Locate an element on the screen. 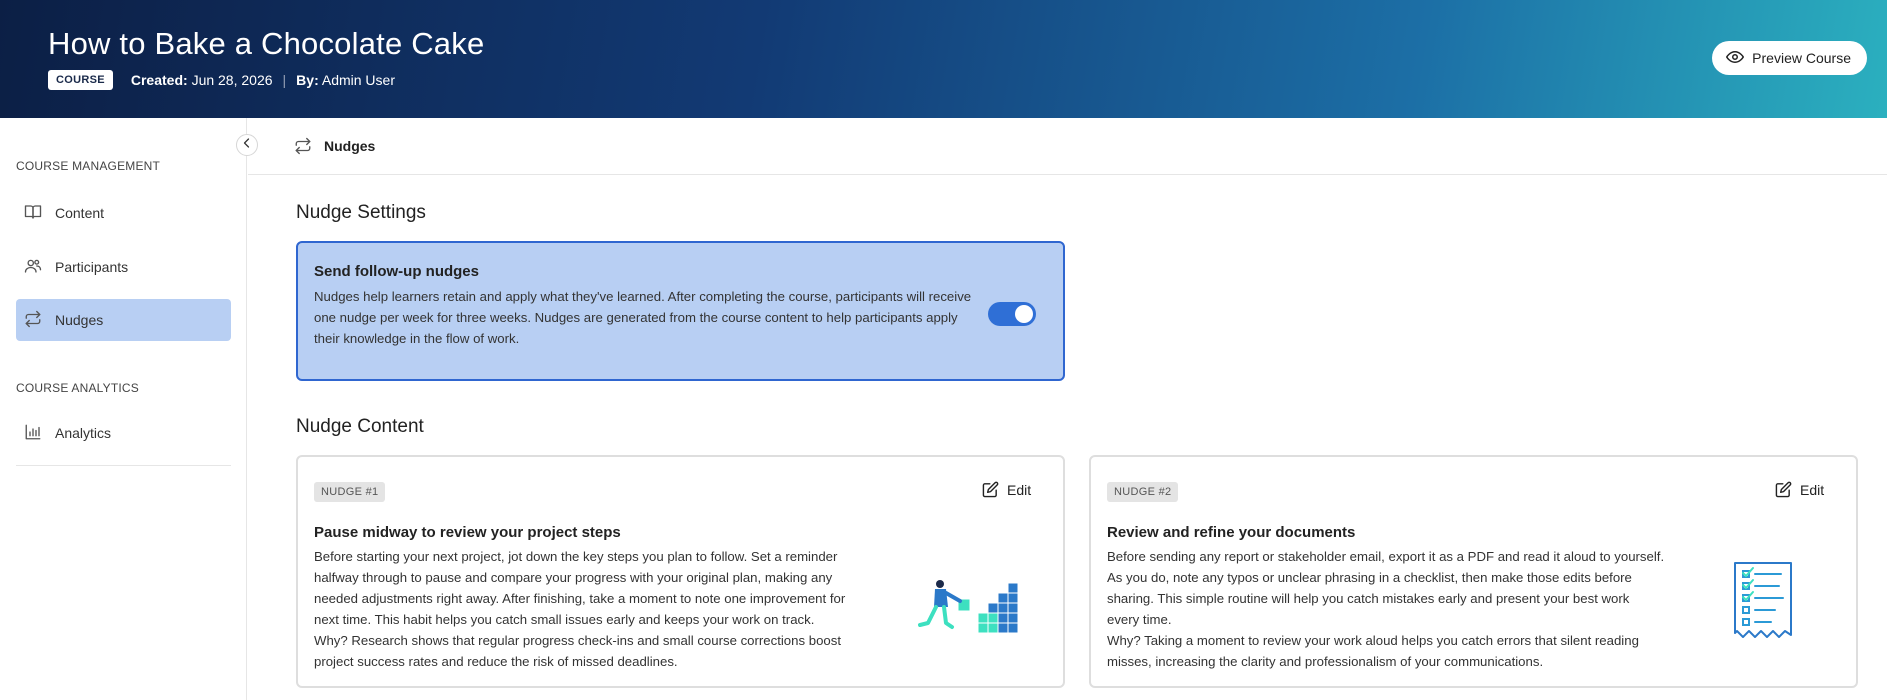 The width and height of the screenshot is (1887, 700). course-management-label: COURSE MANAGEMENT is located at coordinates (88, 166).